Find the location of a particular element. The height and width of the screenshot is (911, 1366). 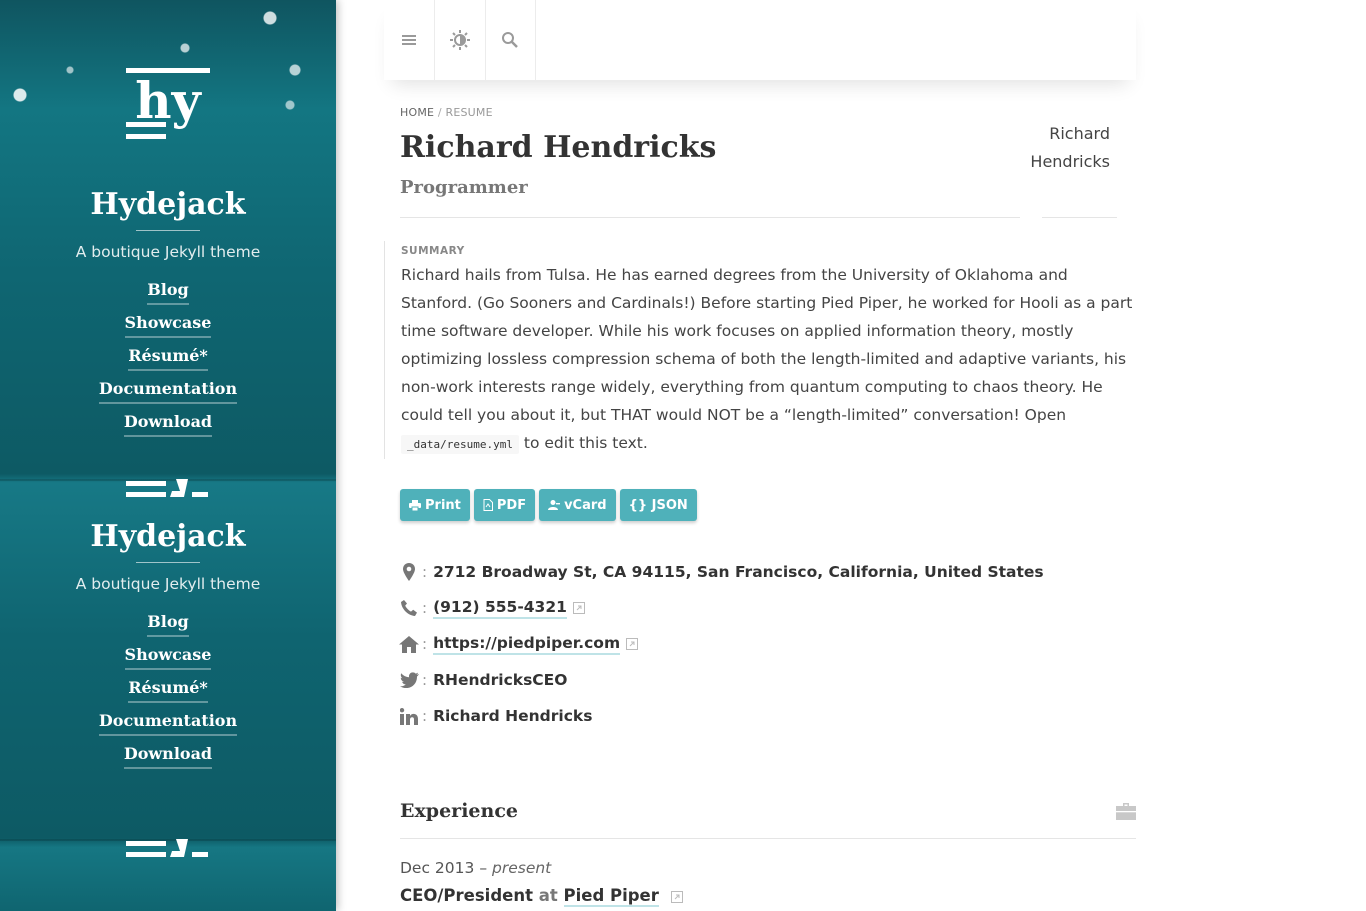

experience-heading: Experience is located at coordinates (459, 811).